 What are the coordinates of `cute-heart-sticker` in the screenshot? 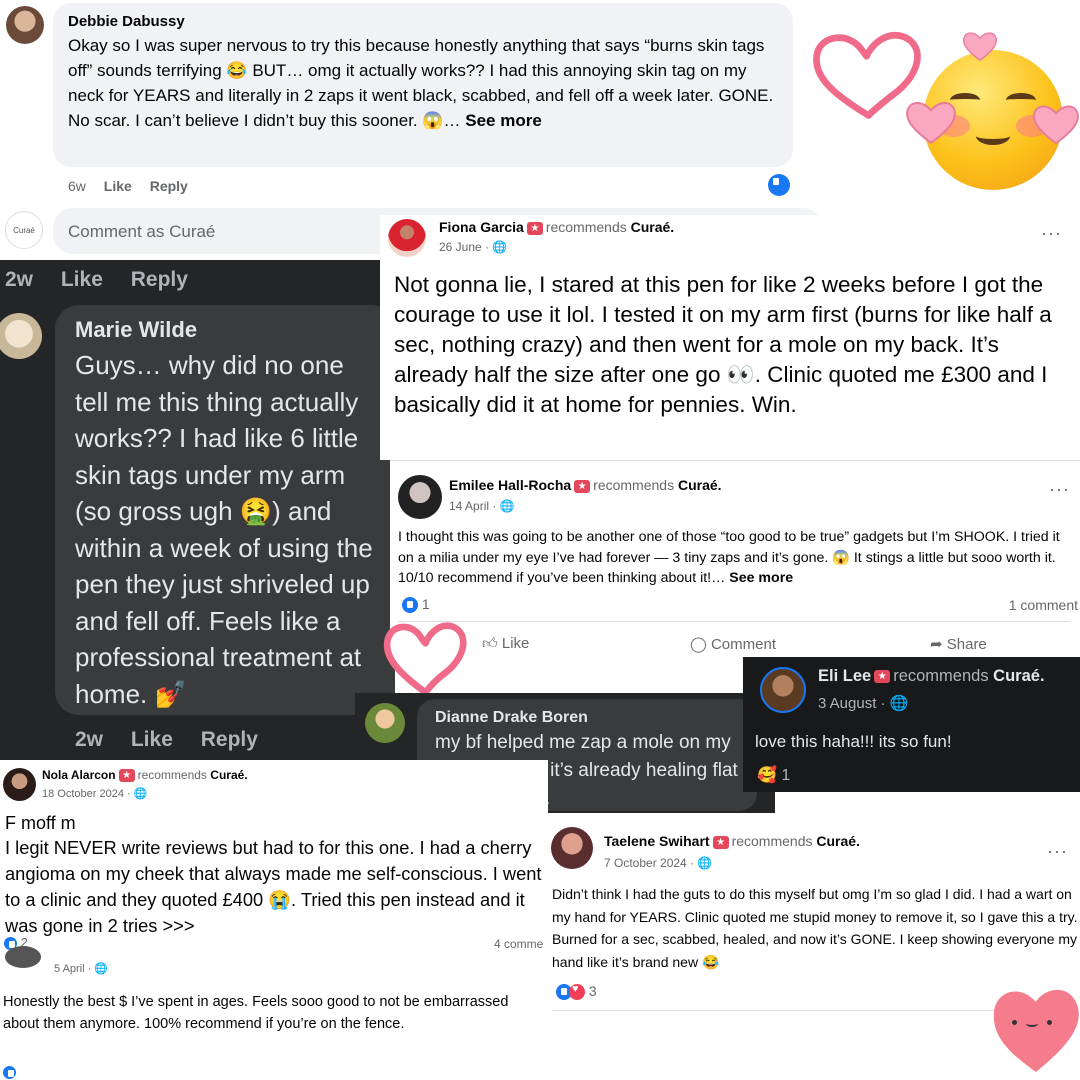 It's located at (1035, 1027).